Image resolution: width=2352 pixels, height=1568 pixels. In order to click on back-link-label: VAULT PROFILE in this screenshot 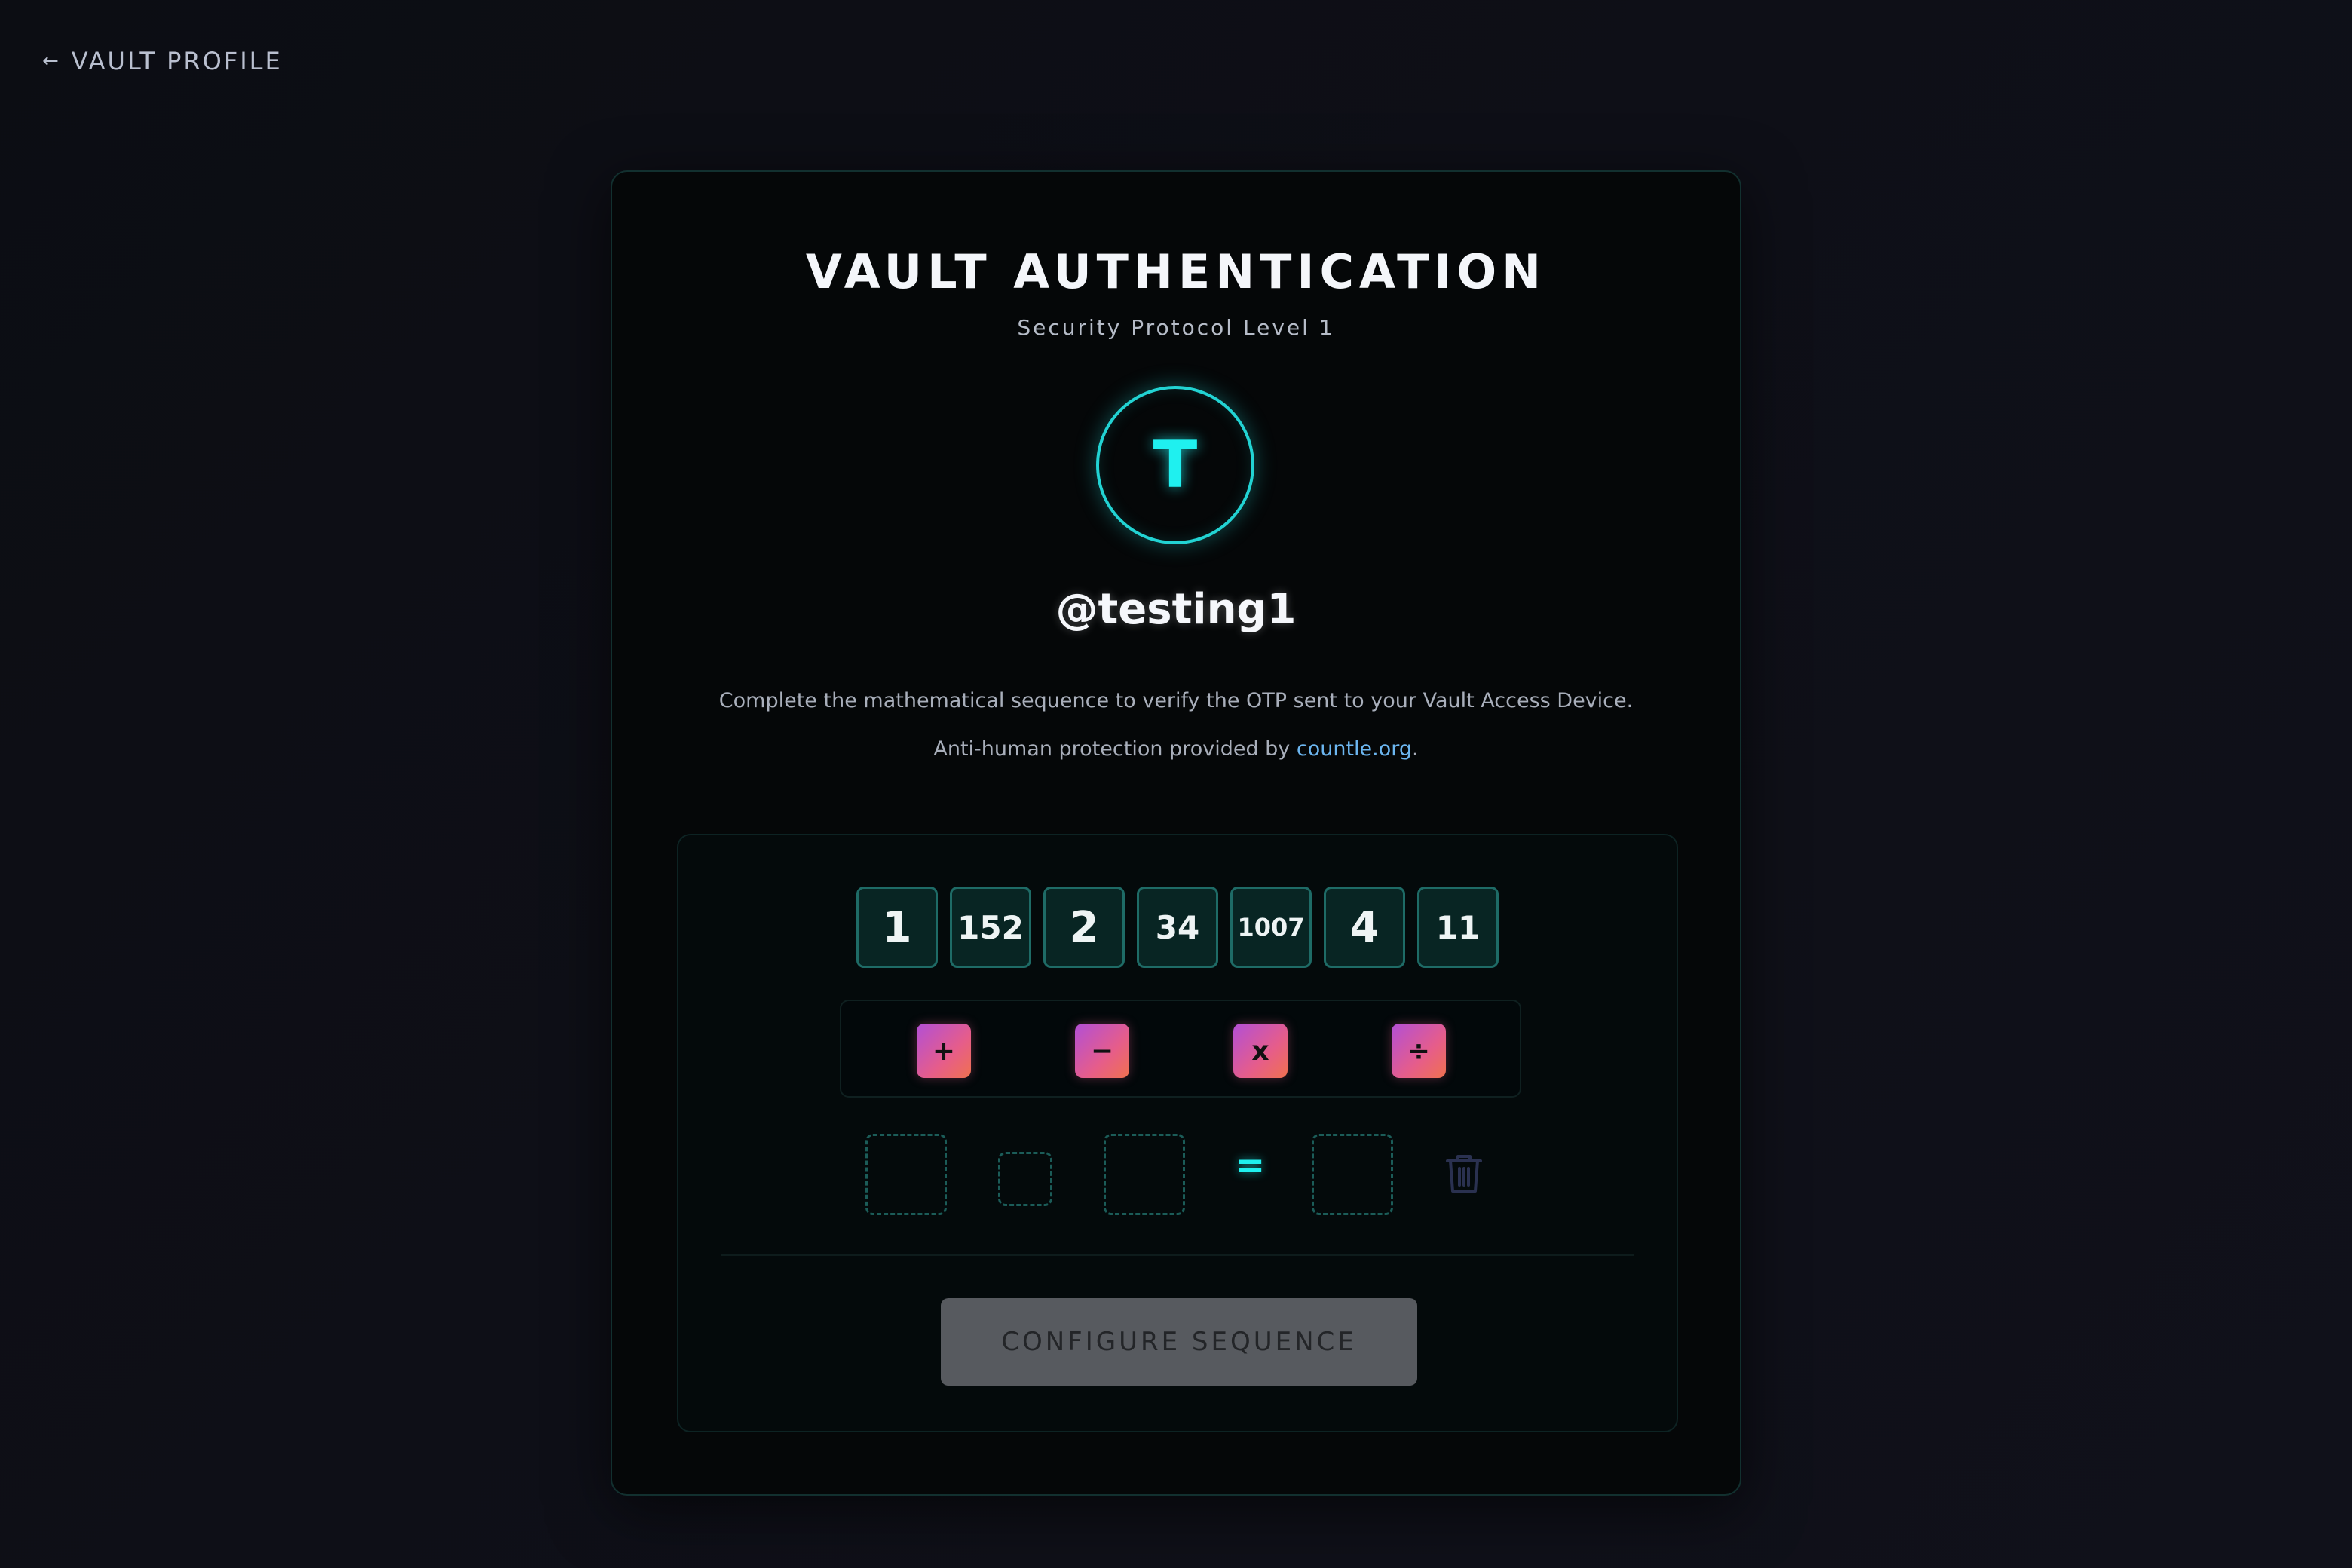, I will do `click(177, 61)`.